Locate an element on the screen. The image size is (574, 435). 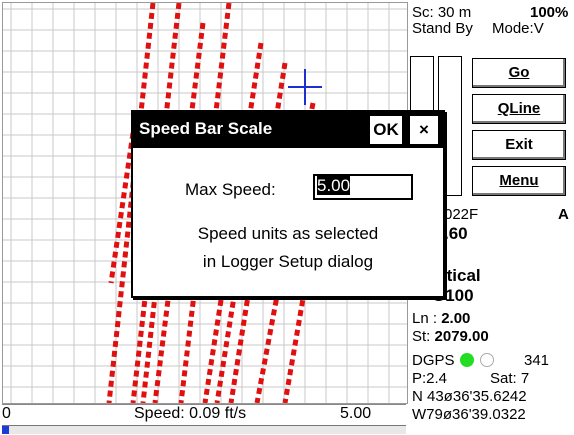
units-note-line1: Speed units as selected is located at coordinates (288, 233).